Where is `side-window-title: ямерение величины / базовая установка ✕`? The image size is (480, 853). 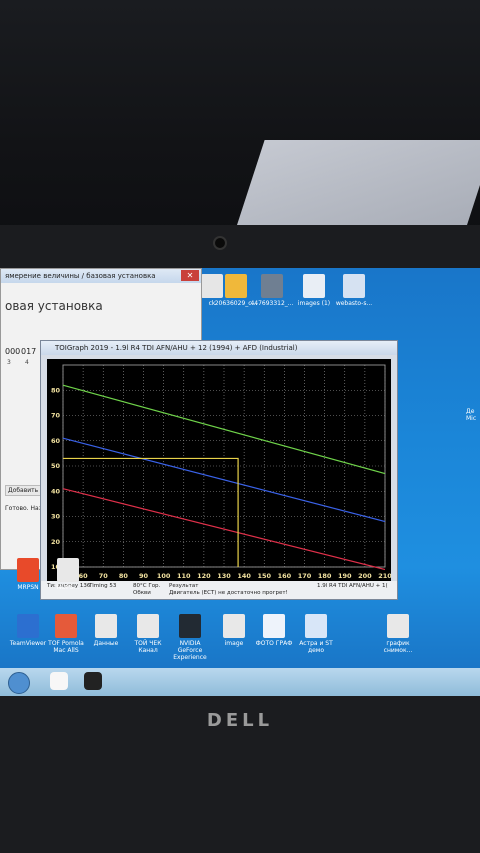
side-window-title: ямерение величины / базовая установка ✕ is located at coordinates (101, 276).